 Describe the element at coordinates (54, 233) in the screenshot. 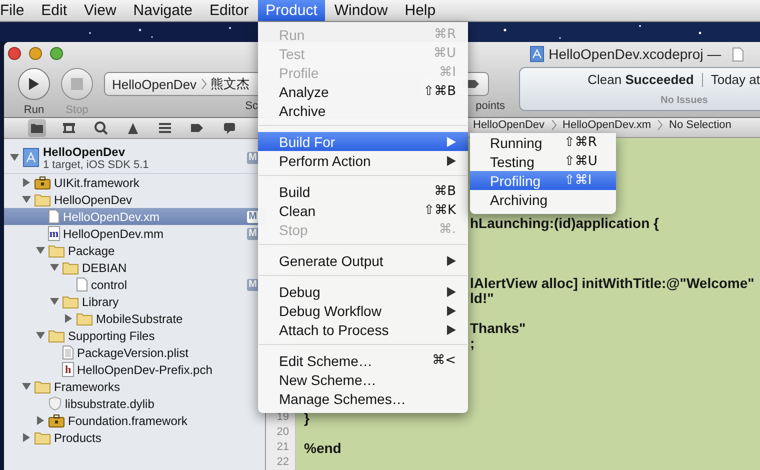

I see `source-file-icon: m` at that location.